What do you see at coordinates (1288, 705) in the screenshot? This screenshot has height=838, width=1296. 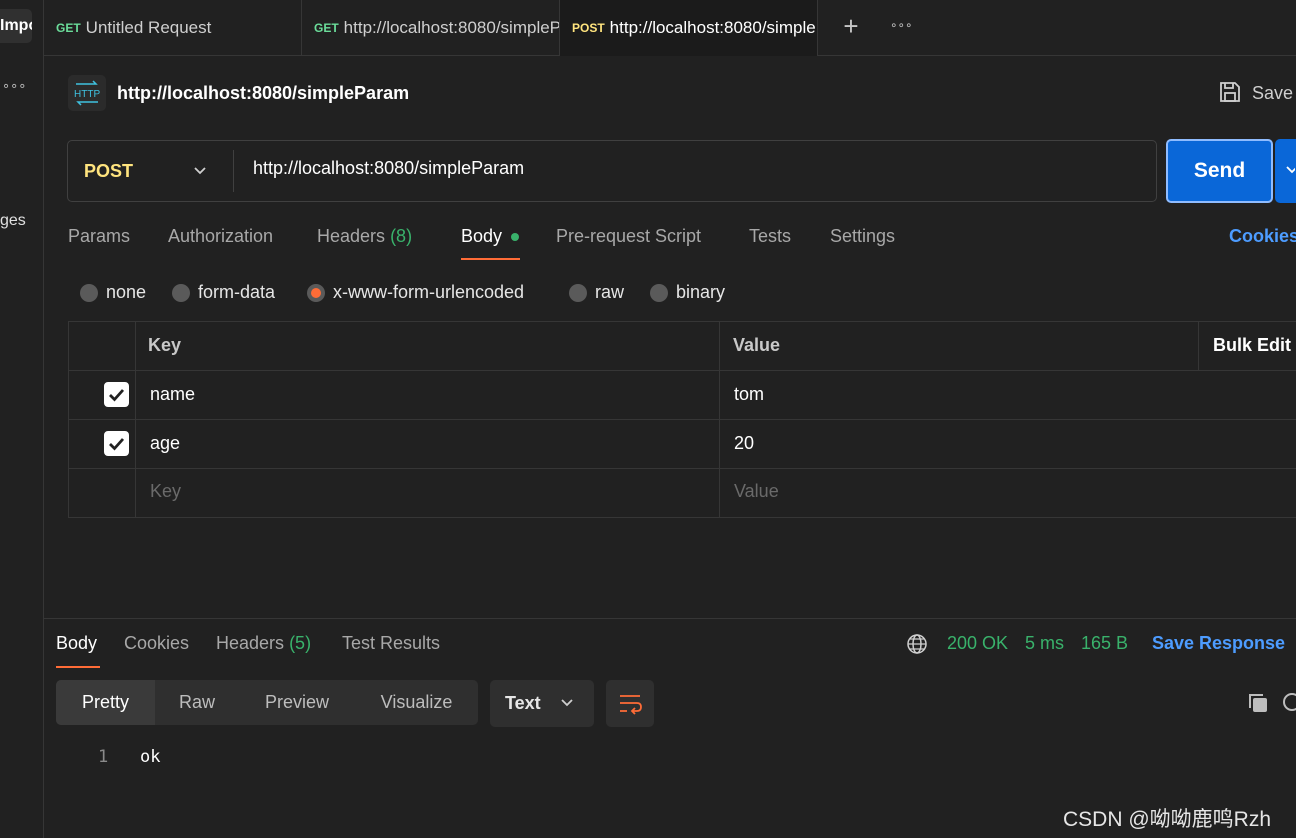 I see `search-icon` at bounding box center [1288, 705].